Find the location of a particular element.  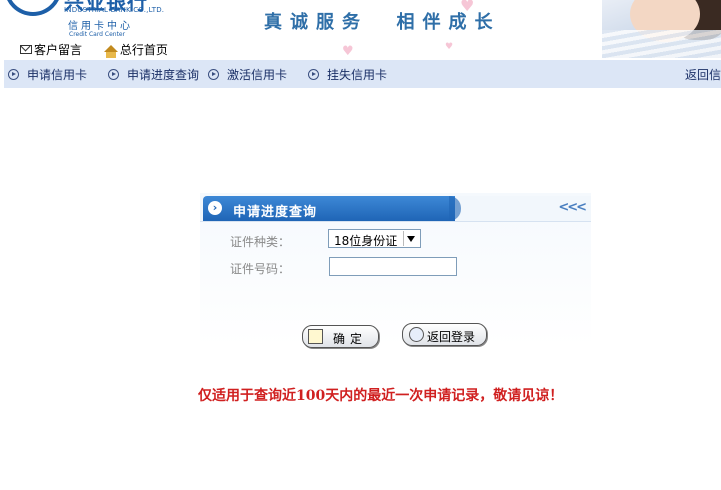

id-type-select: 18位身份证 is located at coordinates (374, 238).